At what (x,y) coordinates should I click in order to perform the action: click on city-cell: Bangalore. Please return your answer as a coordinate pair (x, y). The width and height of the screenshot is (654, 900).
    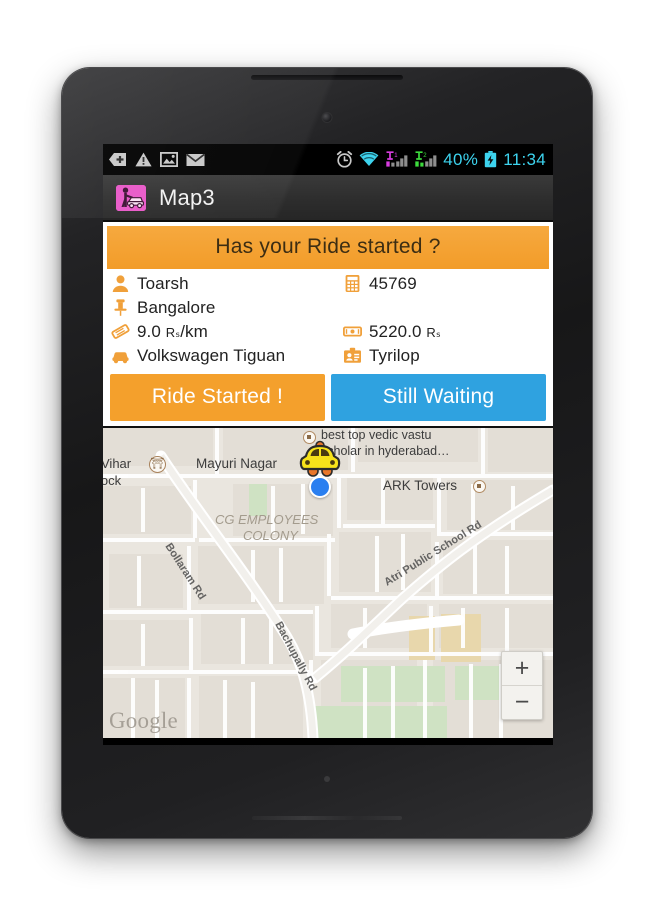
    Looking at the image, I should click on (227, 308).